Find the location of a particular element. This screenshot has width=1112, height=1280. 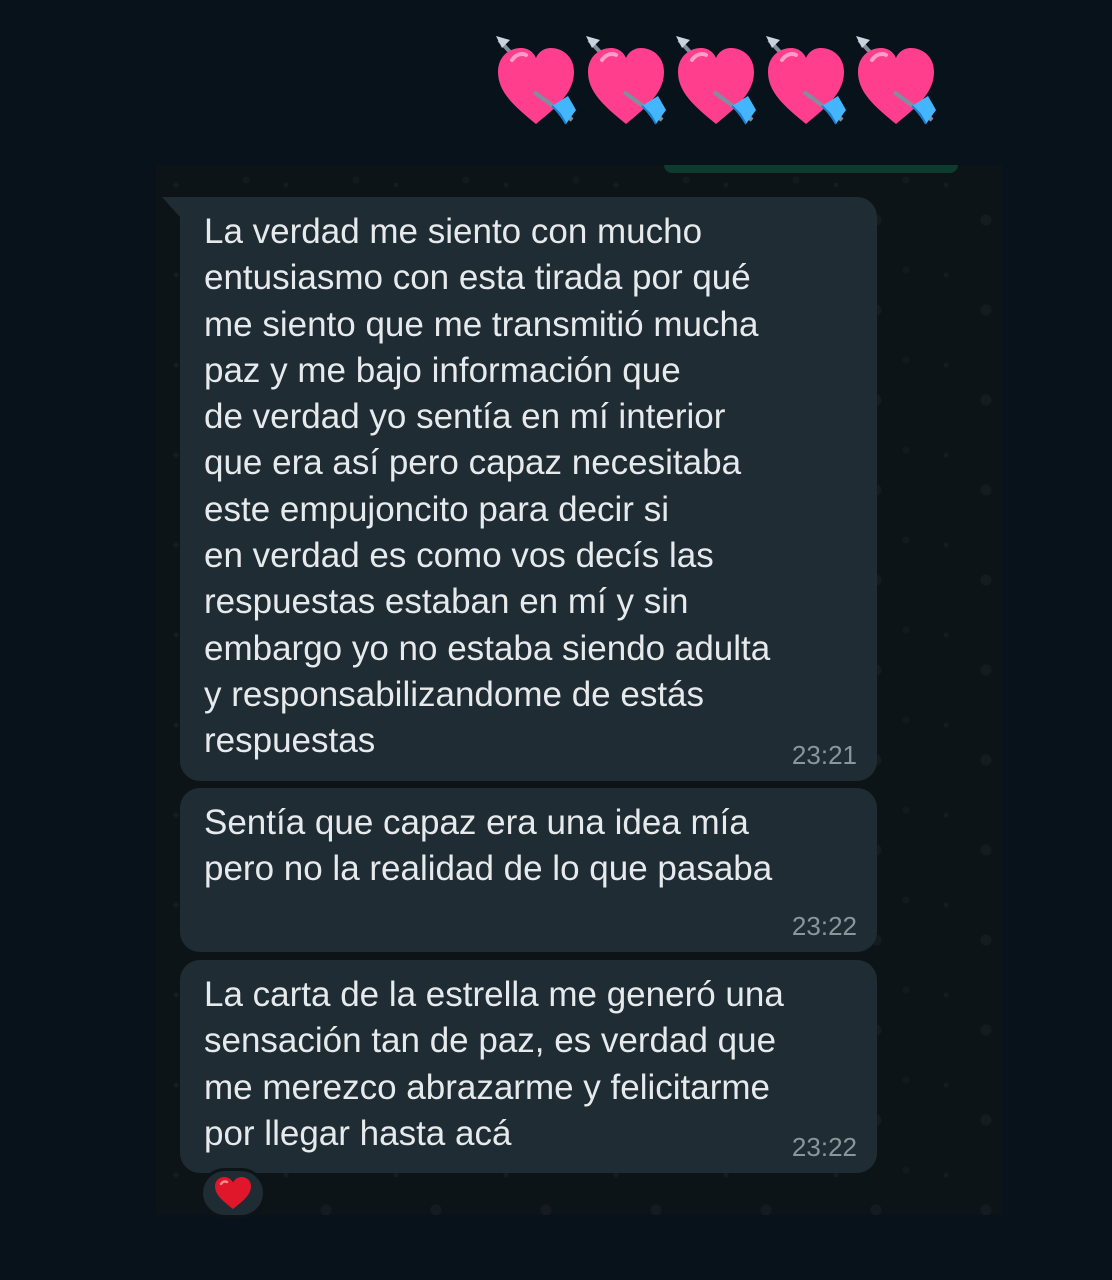

emoji-hearts-row is located at coordinates (719, 81).